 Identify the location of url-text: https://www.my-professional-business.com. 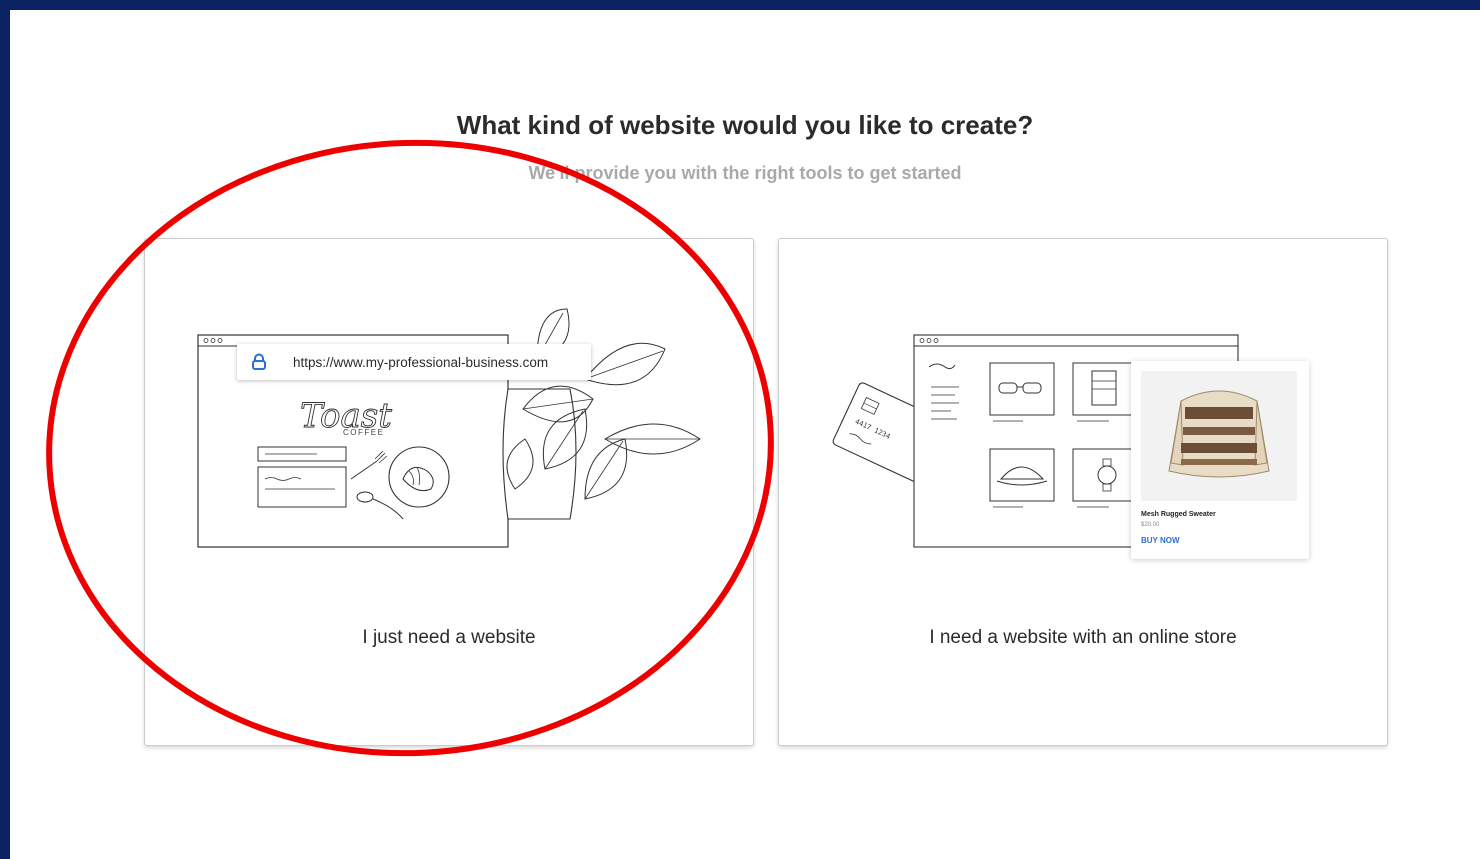
(421, 362).